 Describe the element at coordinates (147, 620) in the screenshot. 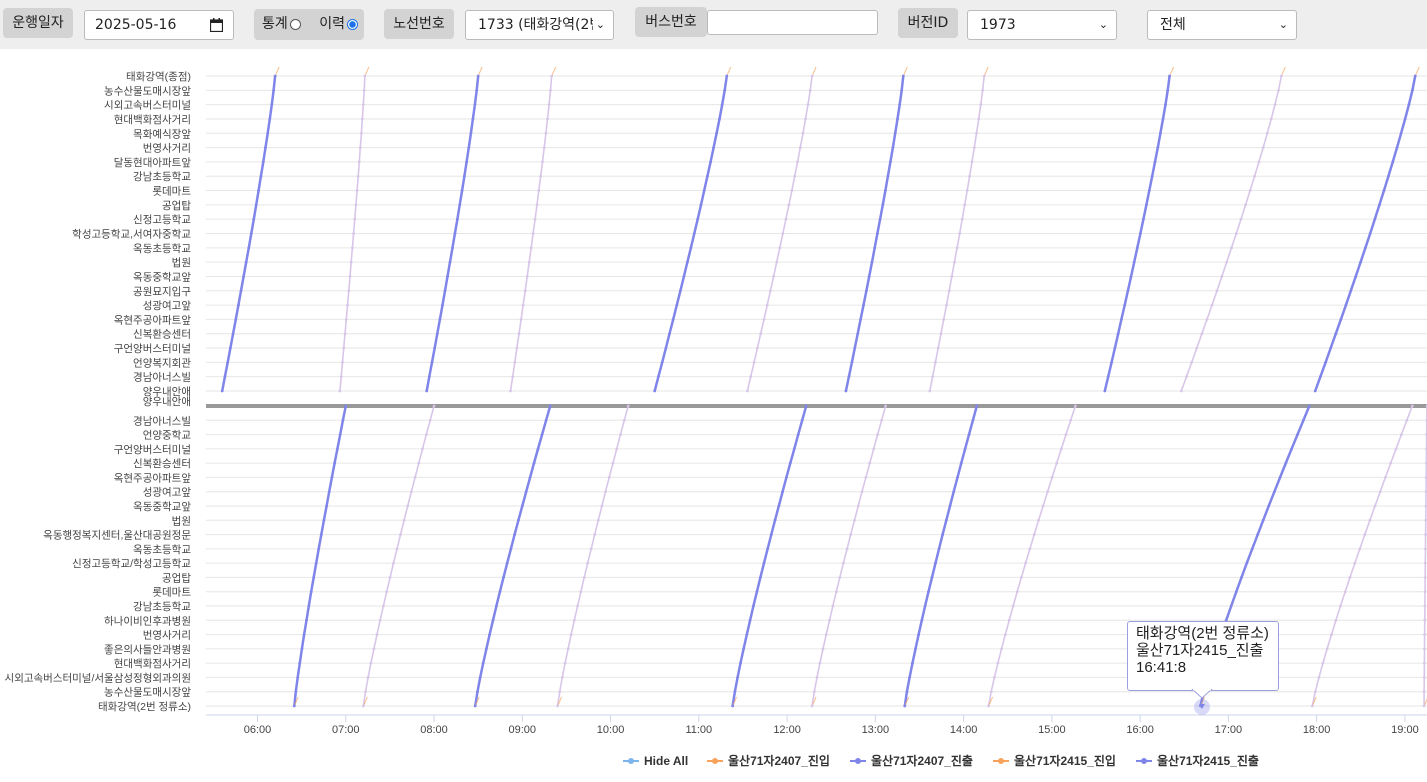

I see `stop-label-lower: 하나이비인후과병원` at that location.